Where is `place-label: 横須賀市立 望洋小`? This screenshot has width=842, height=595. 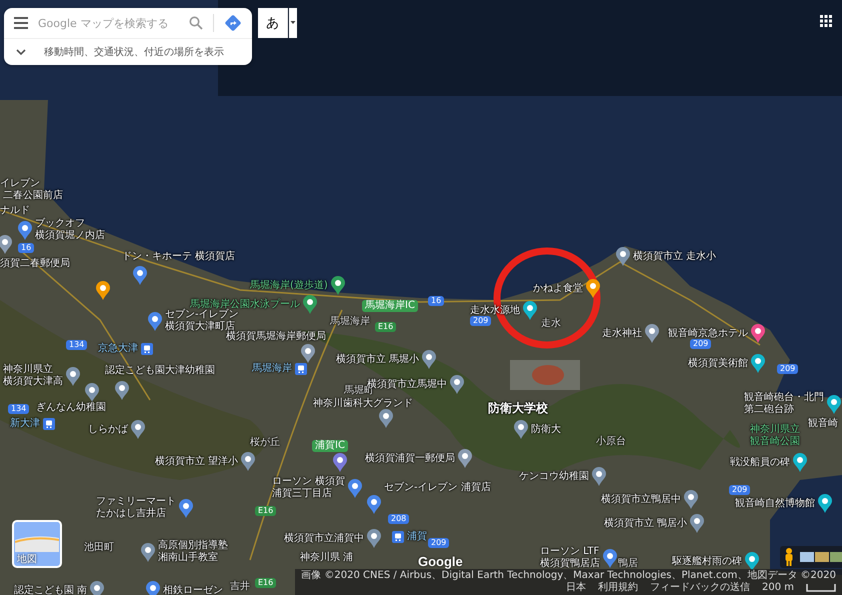 place-label: 横須賀市立 望洋小 is located at coordinates (196, 462).